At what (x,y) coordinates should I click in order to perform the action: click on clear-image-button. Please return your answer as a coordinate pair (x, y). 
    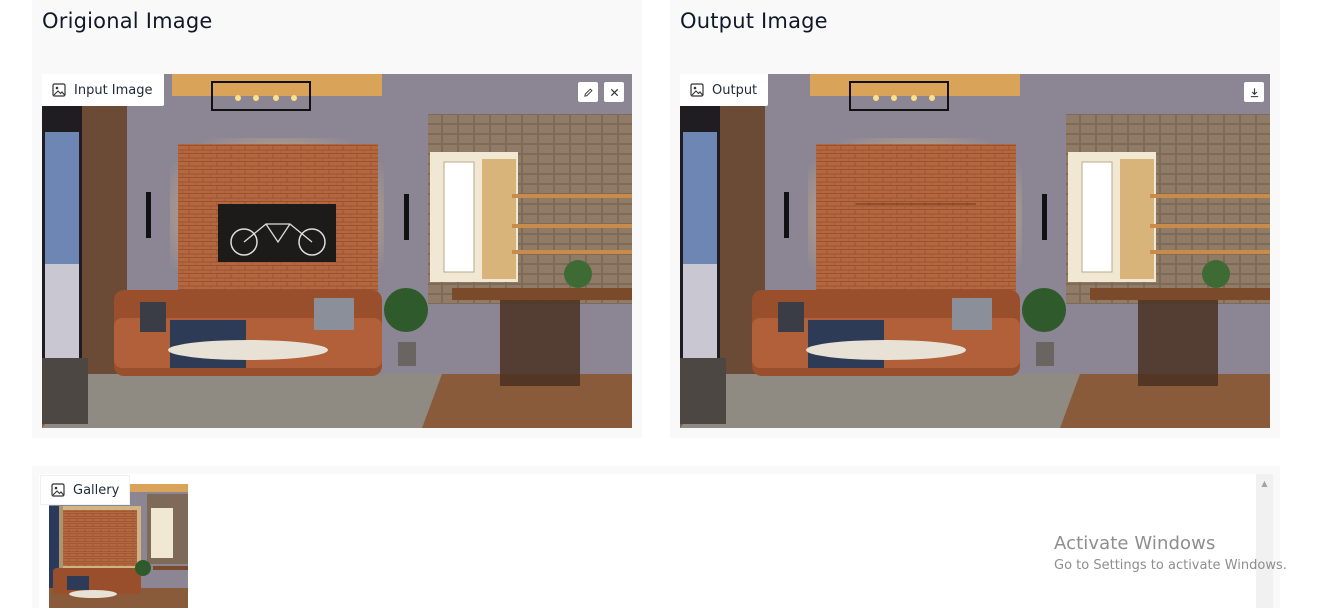
    Looking at the image, I should click on (614, 92).